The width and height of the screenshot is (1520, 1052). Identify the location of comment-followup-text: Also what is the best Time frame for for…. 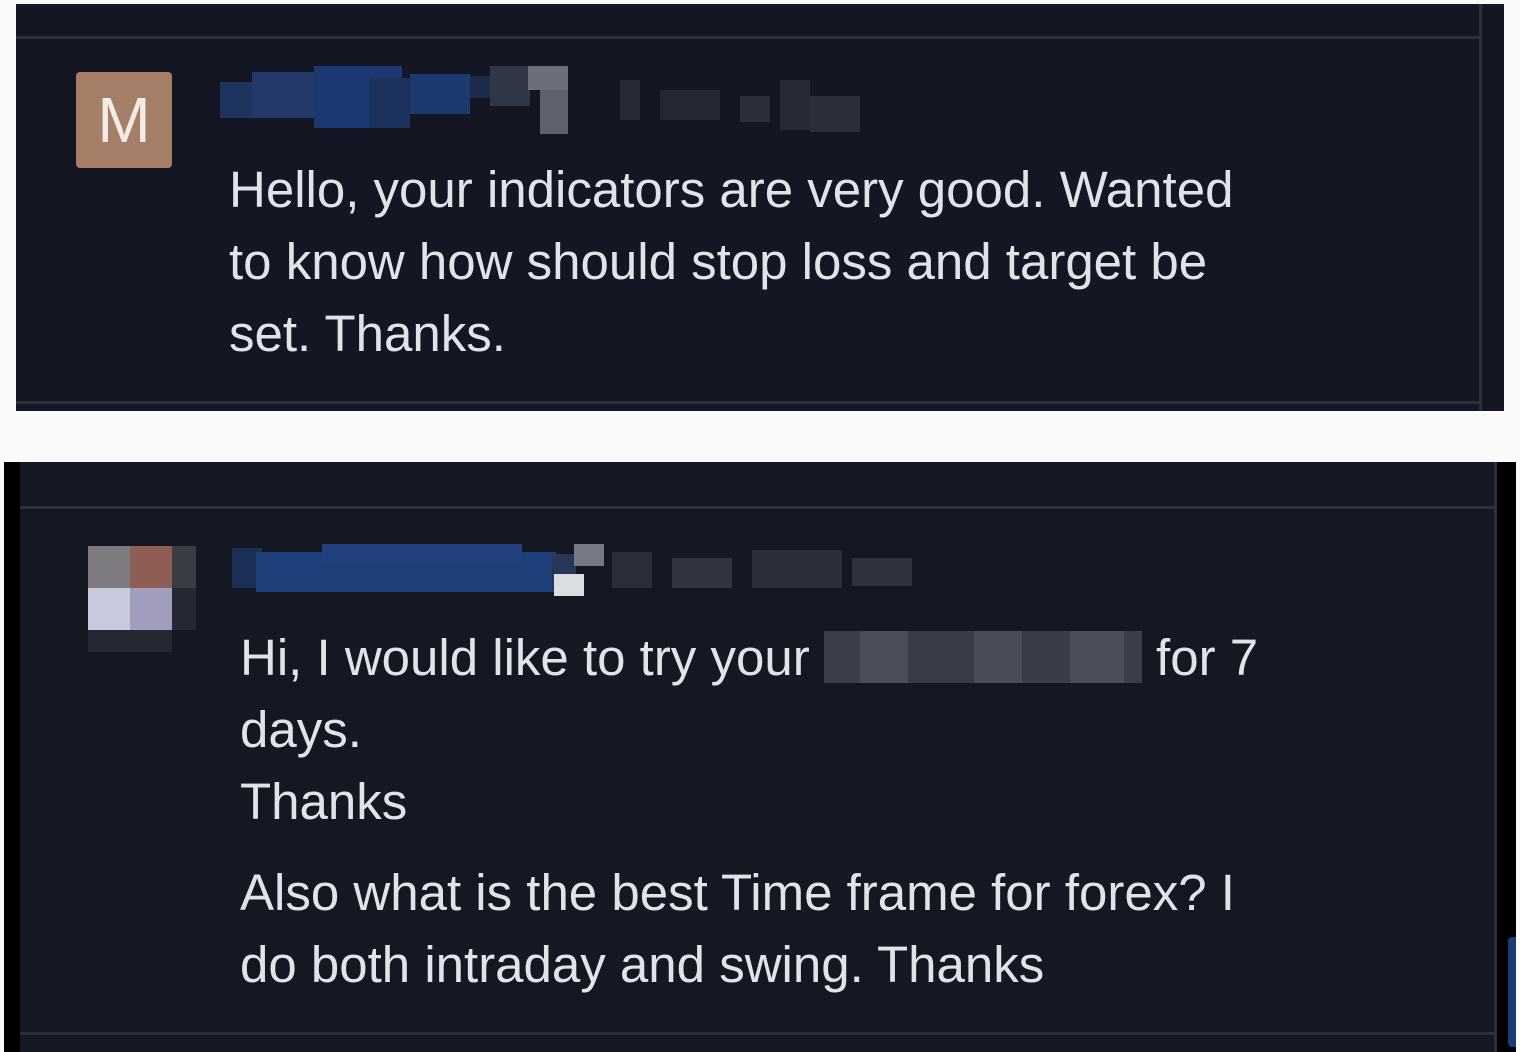
(737, 928).